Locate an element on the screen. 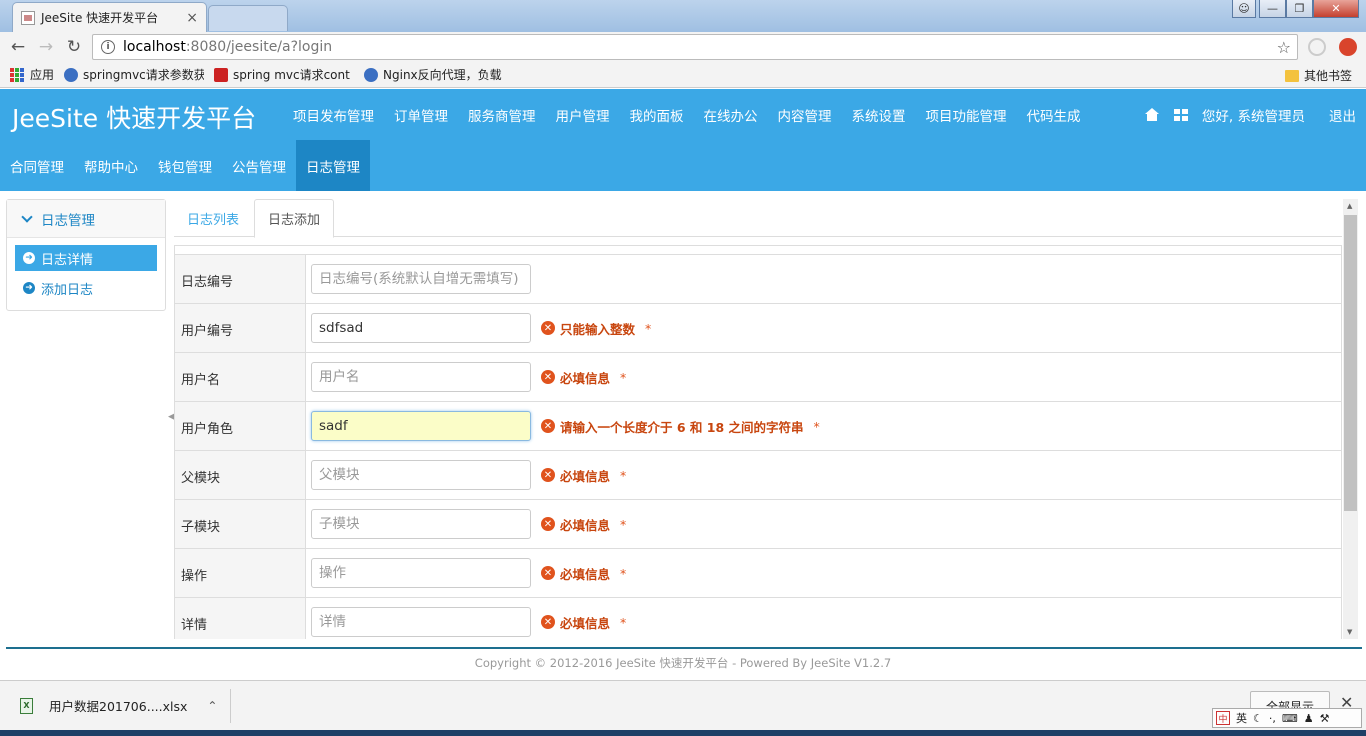 This screenshot has width=1366, height=736. validation-error: ✕ 只能输入整数 * is located at coordinates (596, 328).